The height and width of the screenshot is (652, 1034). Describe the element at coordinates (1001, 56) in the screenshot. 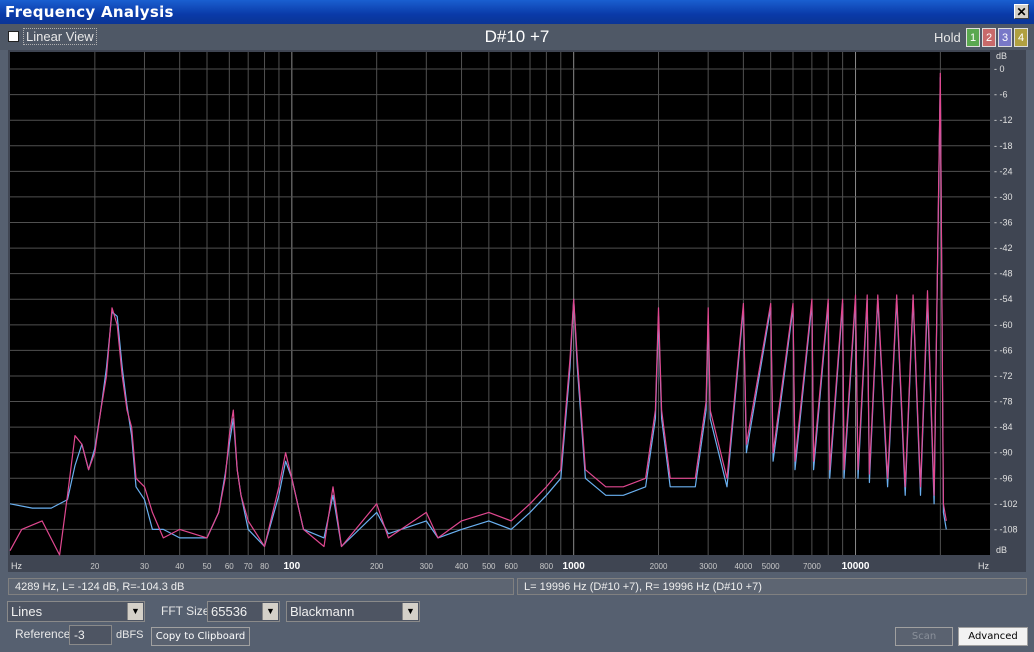

I see `y-unit-label: dB` at that location.